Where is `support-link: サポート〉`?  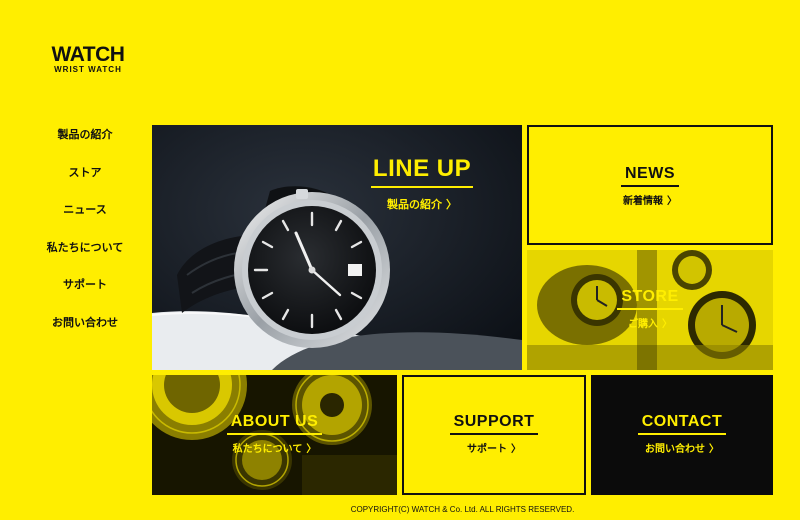
support-link: サポート〉 is located at coordinates (494, 447).